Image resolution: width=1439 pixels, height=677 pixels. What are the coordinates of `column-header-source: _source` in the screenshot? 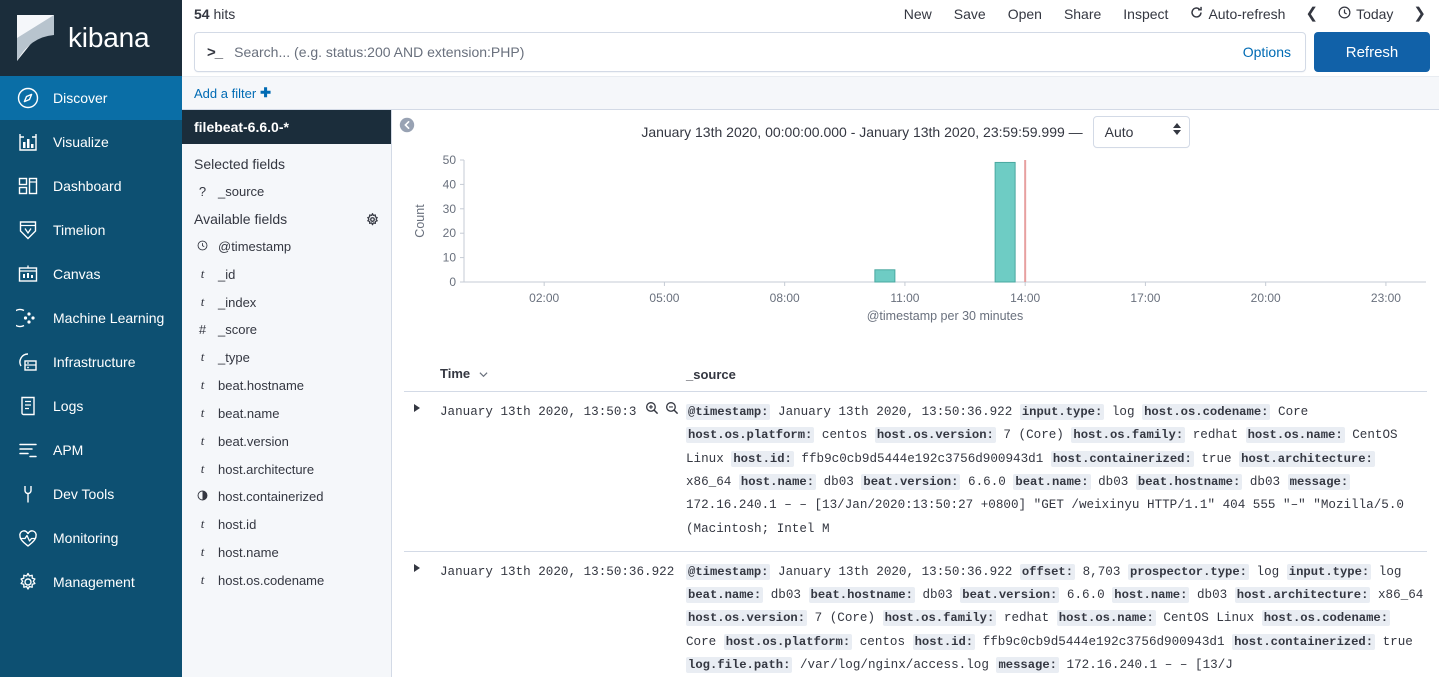 It's located at (1053, 375).